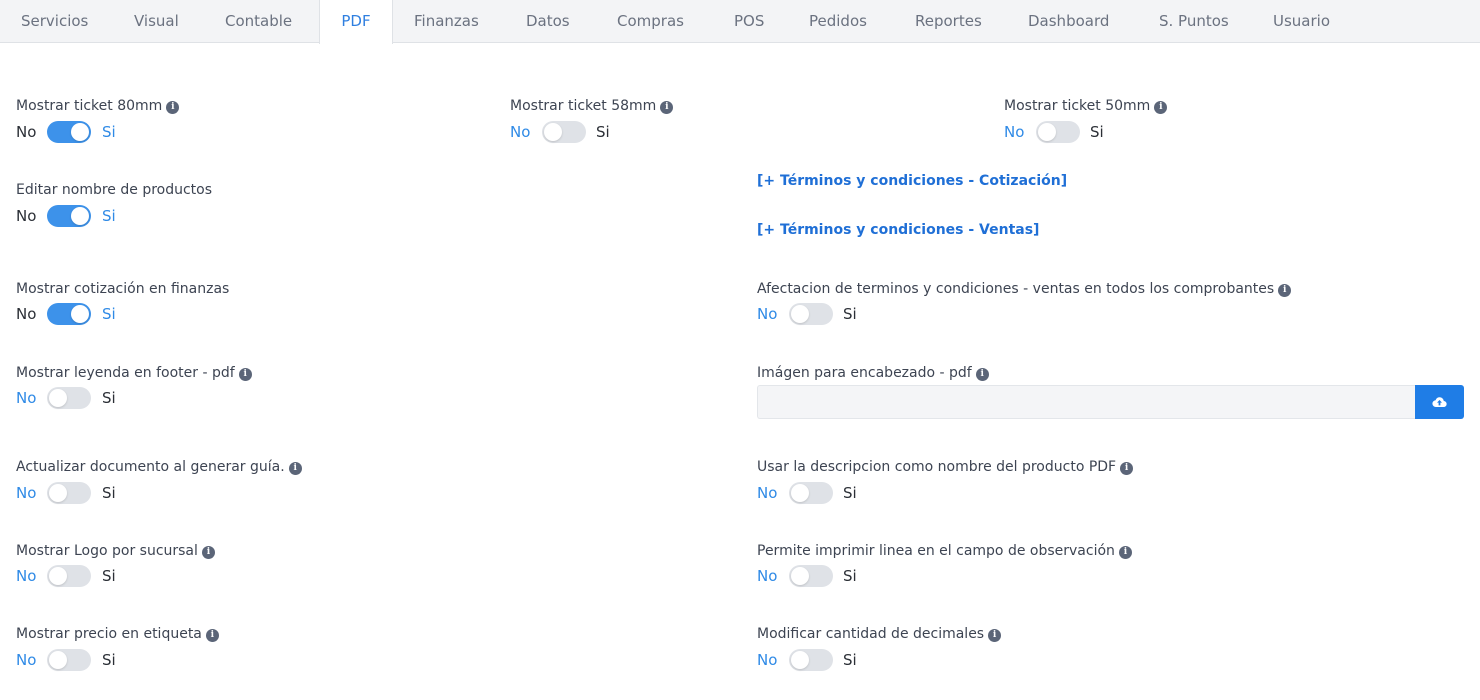 This screenshot has width=1480, height=700. Describe the element at coordinates (69, 576) in the screenshot. I see `logo-per-branch-toggle` at that location.